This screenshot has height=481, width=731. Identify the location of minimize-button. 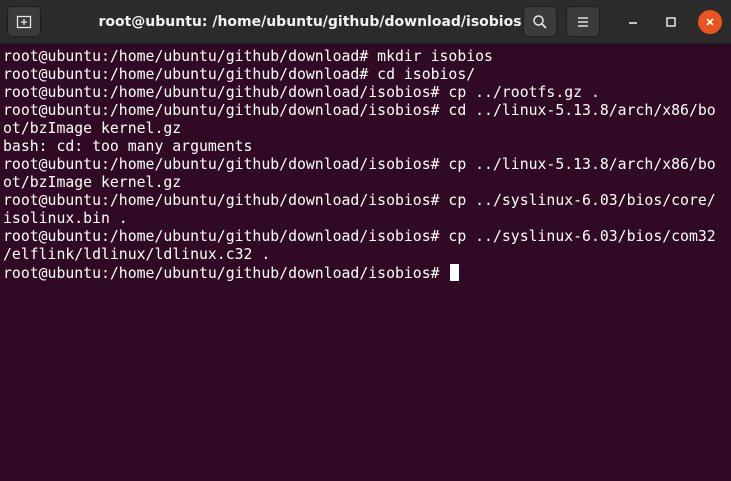
(633, 22).